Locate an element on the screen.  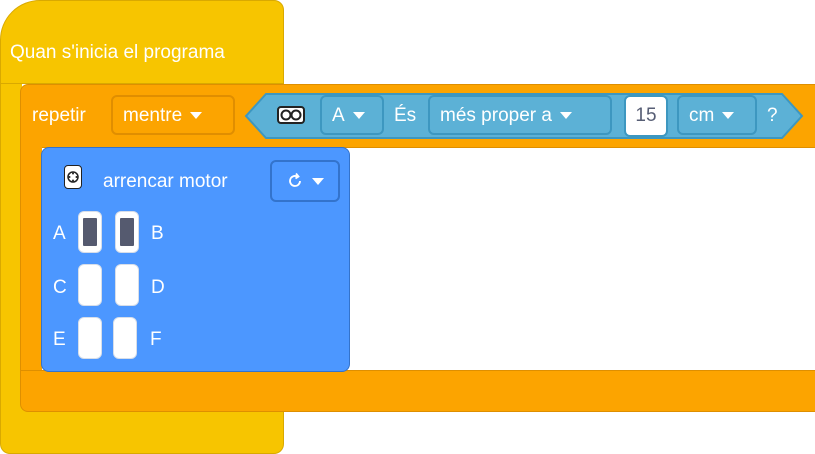
port-label-f: F is located at coordinates (156, 339).